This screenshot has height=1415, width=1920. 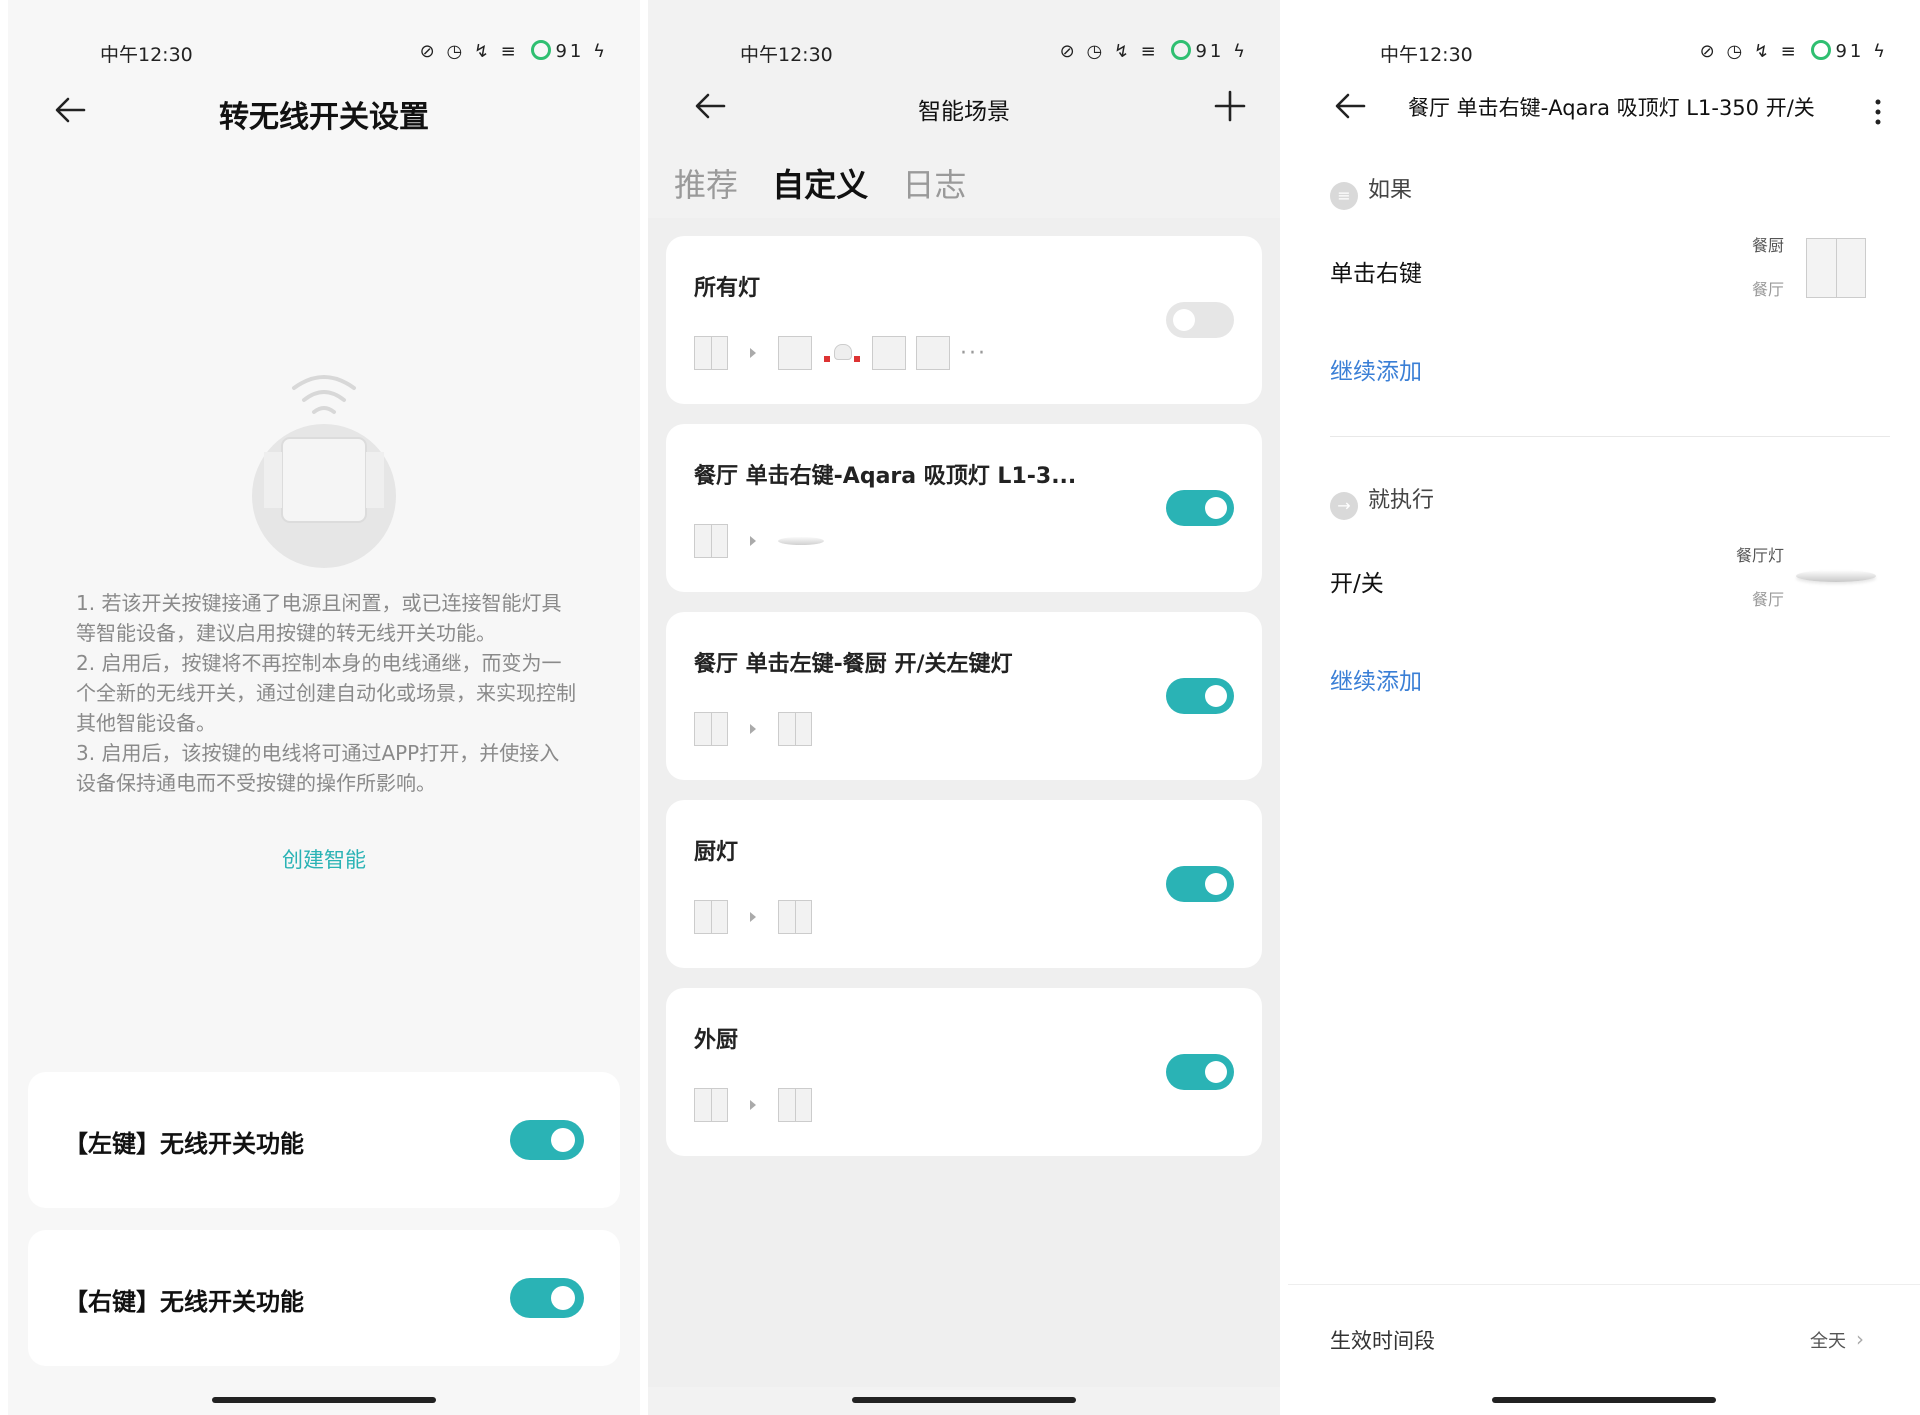 I want to click on scene-card: 厨灯, so click(x=964, y=884).